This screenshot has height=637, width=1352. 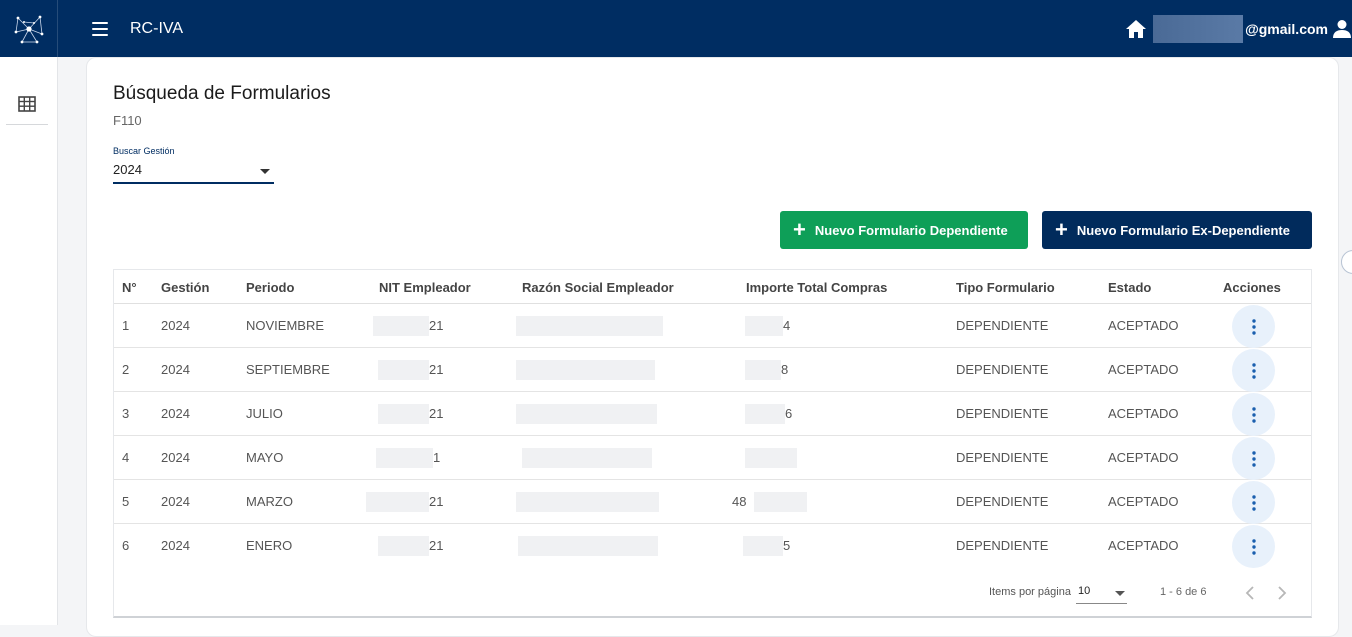 What do you see at coordinates (126, 545) in the screenshot?
I see `row-number: 6` at bounding box center [126, 545].